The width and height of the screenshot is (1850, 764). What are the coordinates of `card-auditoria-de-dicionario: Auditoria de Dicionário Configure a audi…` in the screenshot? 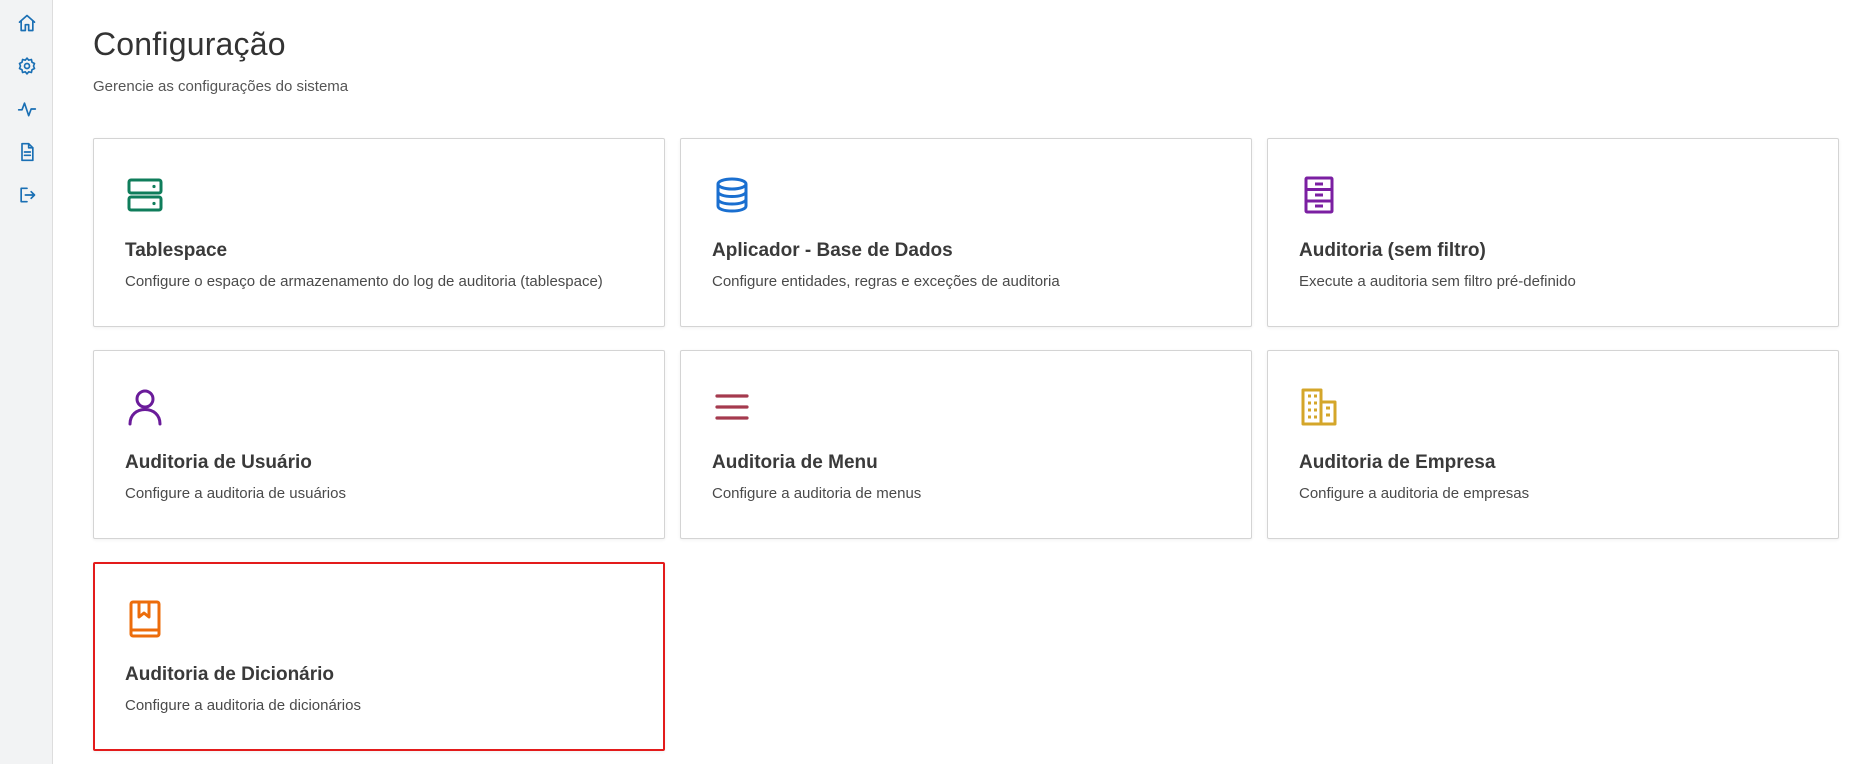 It's located at (379, 656).